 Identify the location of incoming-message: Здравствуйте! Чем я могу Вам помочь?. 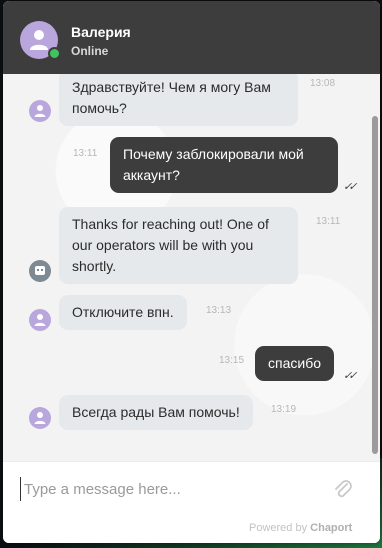
(178, 100).